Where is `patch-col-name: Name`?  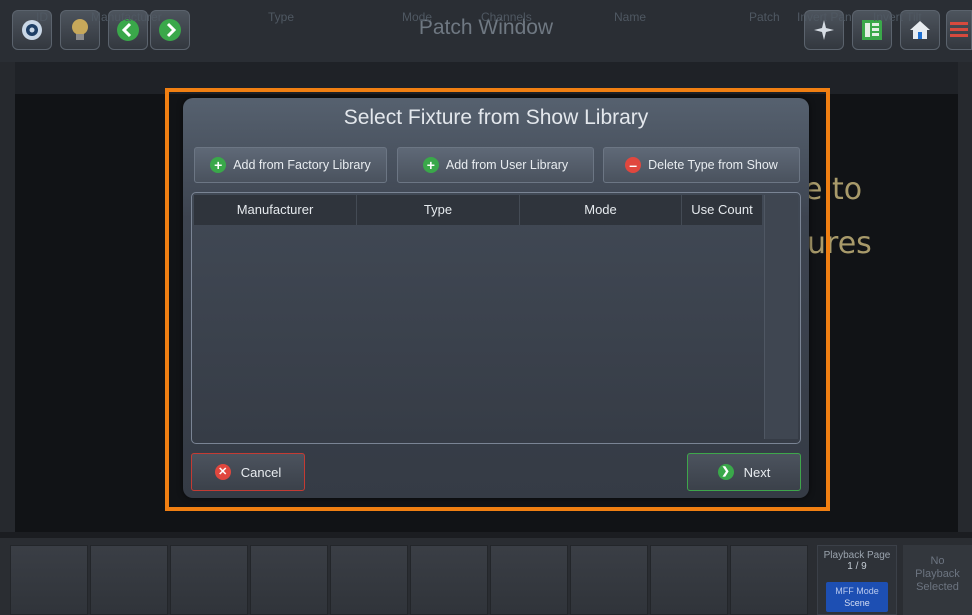 patch-col-name: Name is located at coordinates (630, 17).